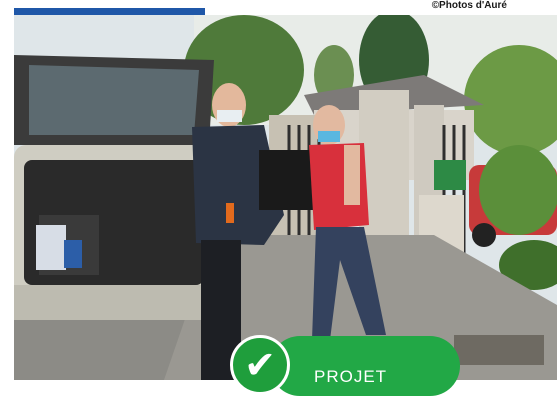  I want to click on check-icon: ✔, so click(260, 365).